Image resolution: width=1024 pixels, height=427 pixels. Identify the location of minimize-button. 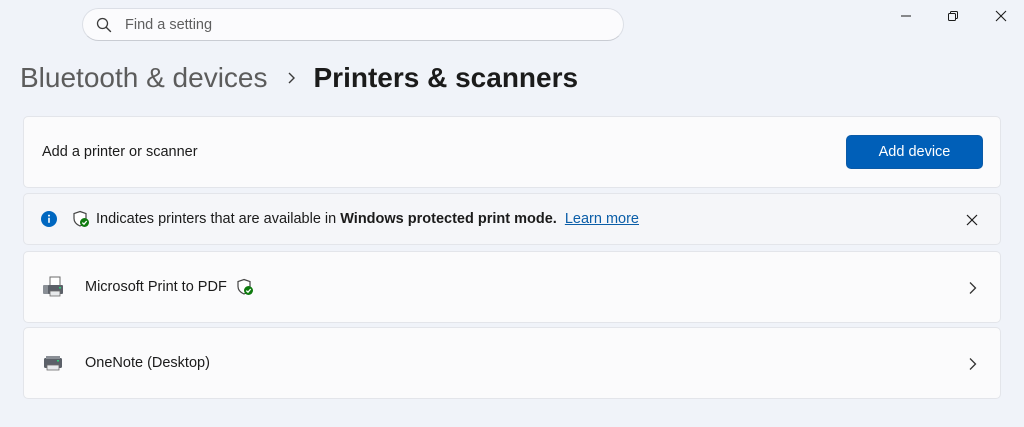
(906, 16).